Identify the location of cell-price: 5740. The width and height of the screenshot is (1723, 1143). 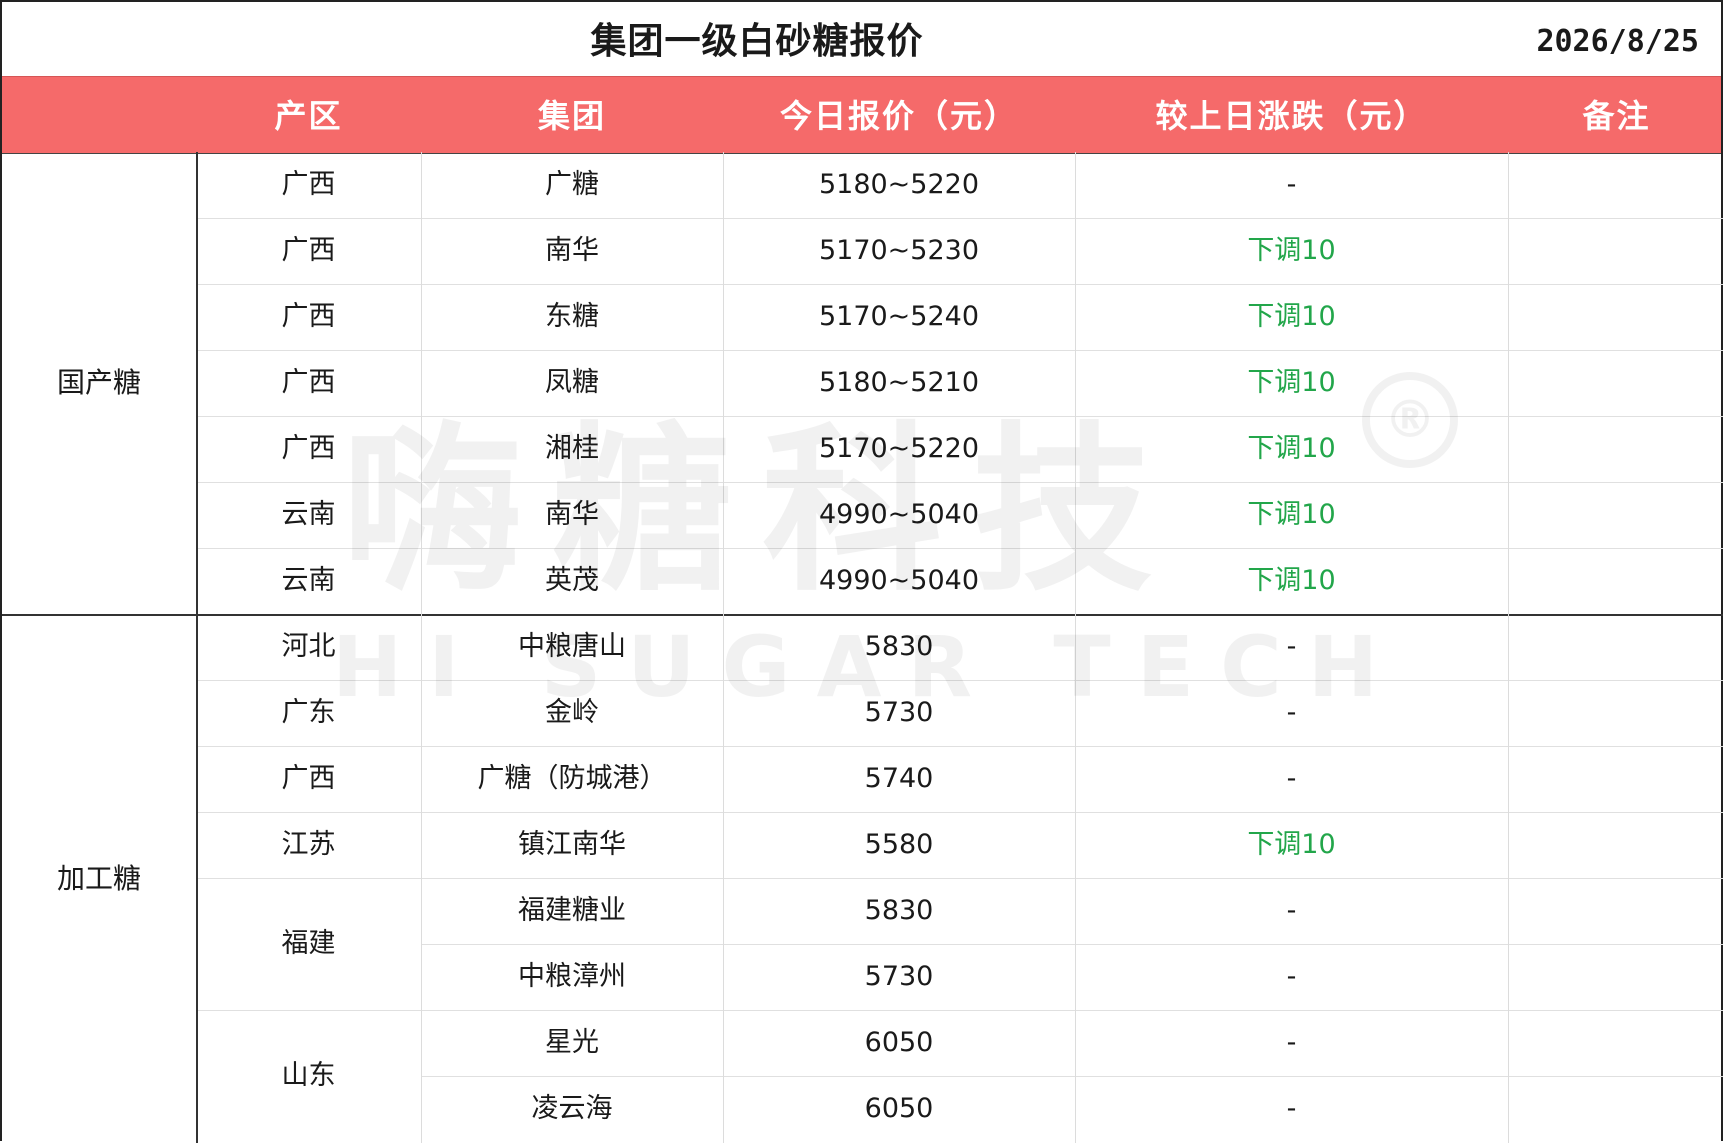
(899, 778).